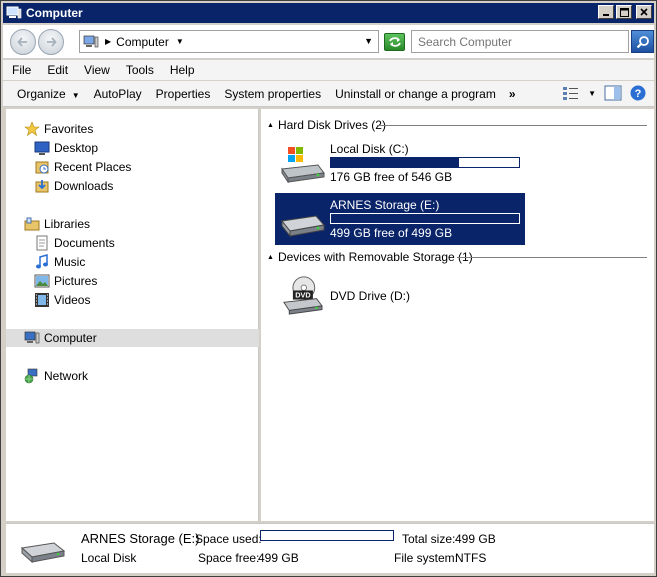 The image size is (657, 577). Describe the element at coordinates (426, 558) in the screenshot. I see `file-system-label: File system:` at that location.